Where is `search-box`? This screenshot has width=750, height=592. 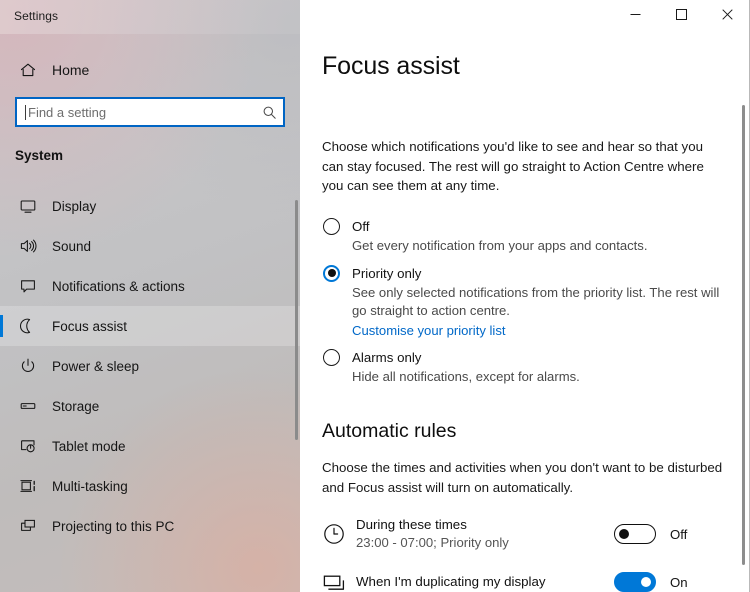
search-box is located at coordinates (150, 112).